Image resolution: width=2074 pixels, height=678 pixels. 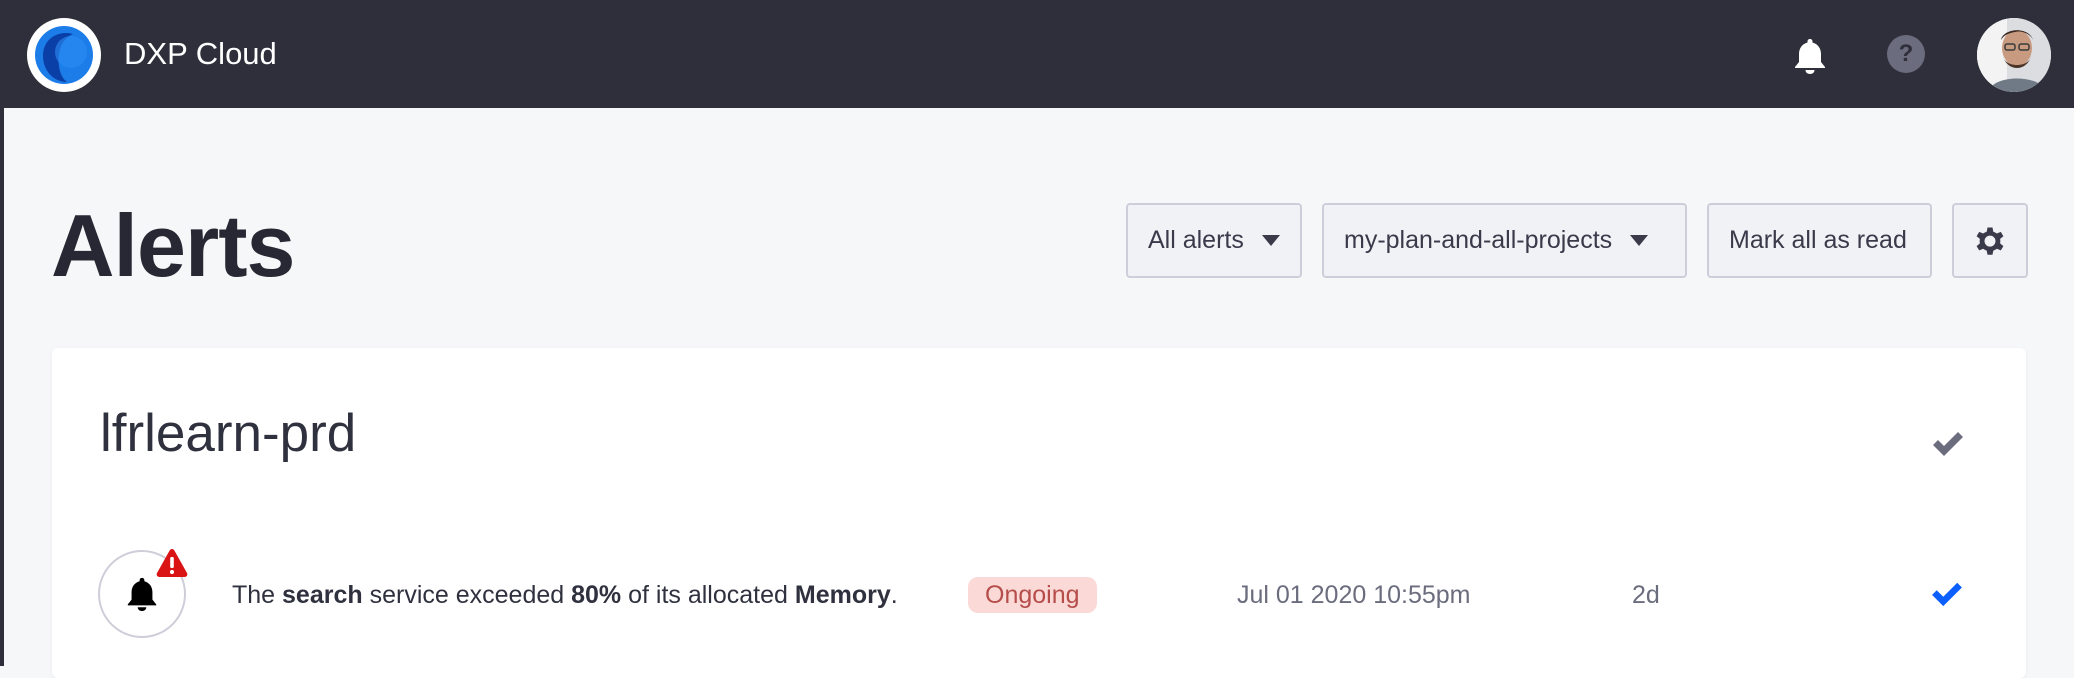 I want to click on alert-age: 2d, so click(x=1646, y=595).